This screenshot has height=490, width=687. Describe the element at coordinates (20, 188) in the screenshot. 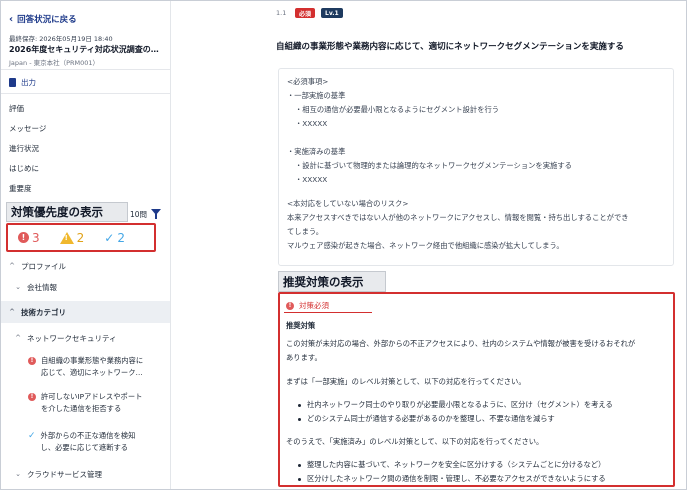

I see `nav-item-importance: 重要度` at that location.